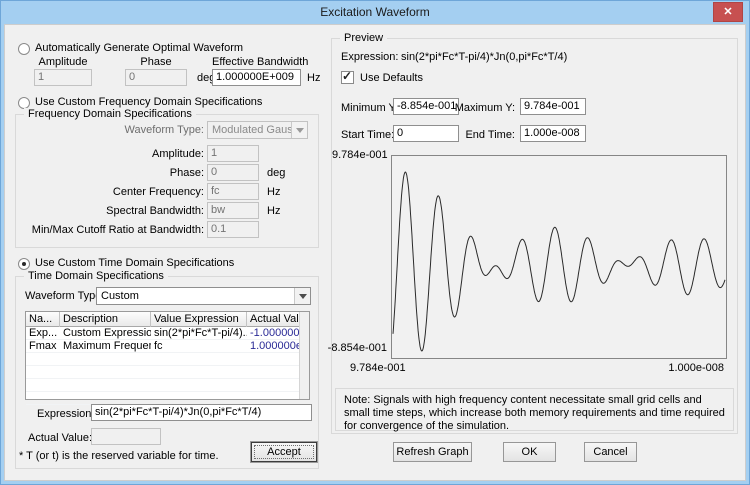  I want to click on freq-center-frequency-field: fc, so click(233, 191).